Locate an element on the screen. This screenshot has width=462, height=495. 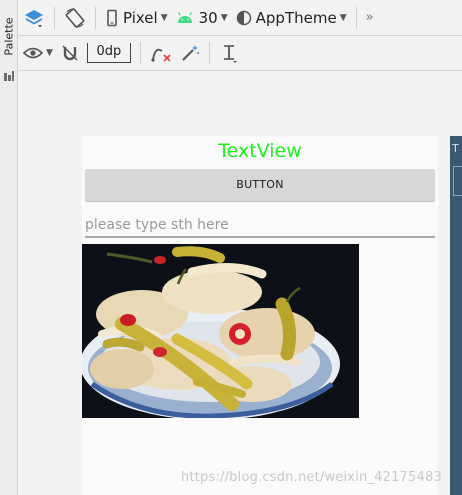
layout-toolbar: ▼ 0dp is located at coordinates (240, 53).